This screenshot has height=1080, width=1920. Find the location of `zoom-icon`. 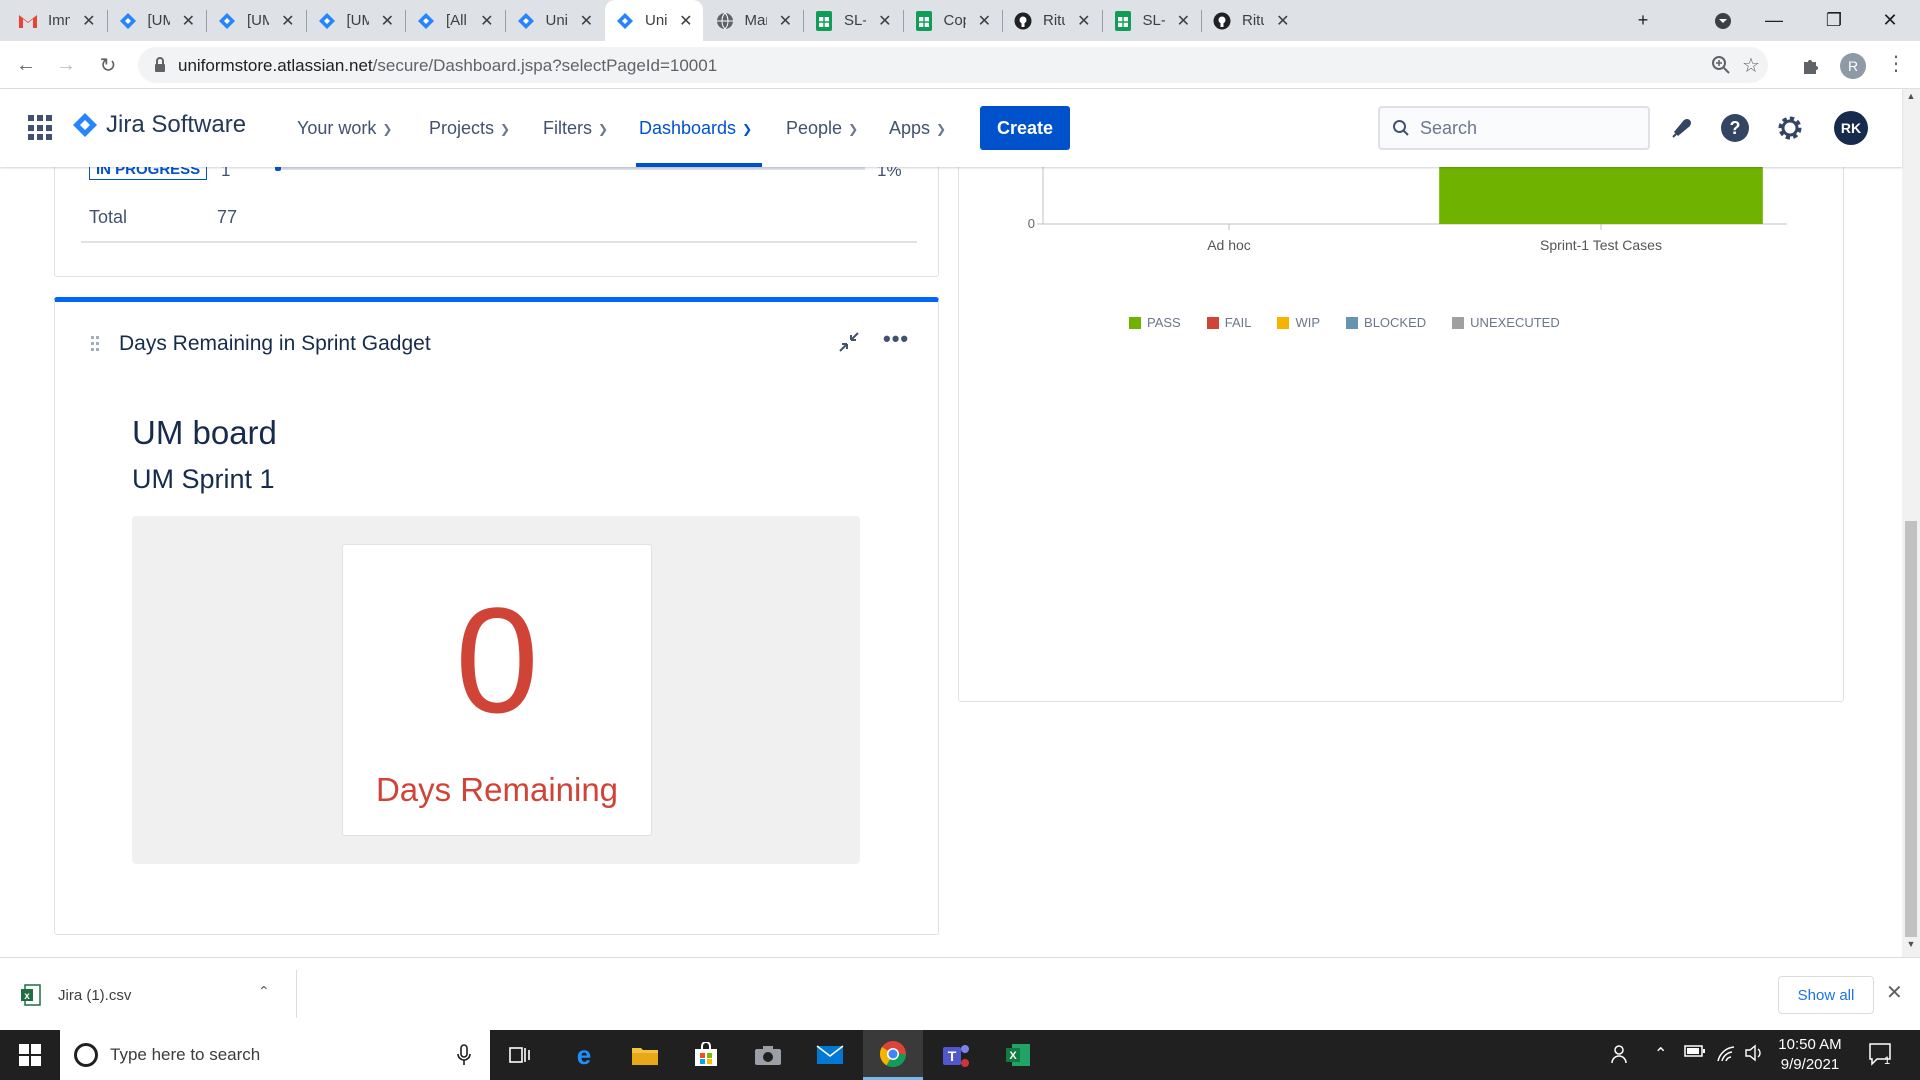

zoom-icon is located at coordinates (1721, 67).